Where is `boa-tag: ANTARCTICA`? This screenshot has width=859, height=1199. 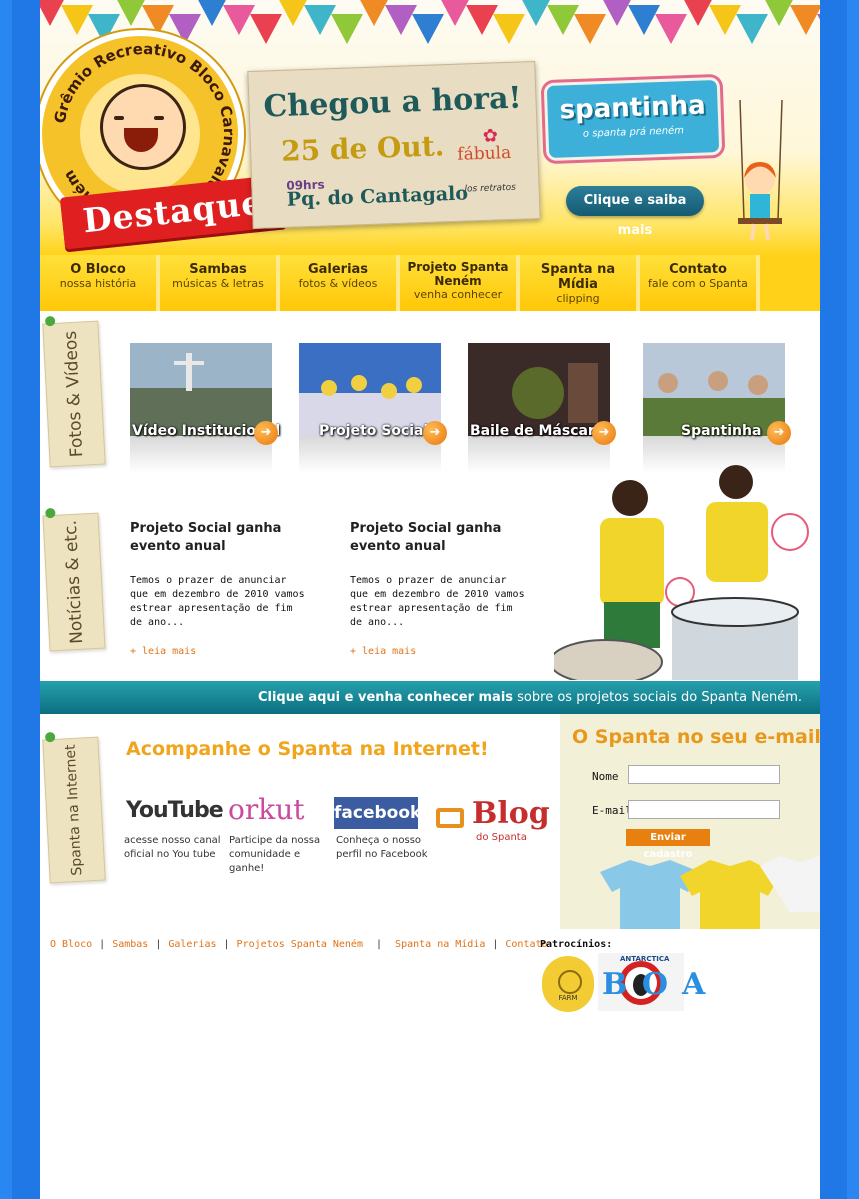 boa-tag: ANTARCTICA is located at coordinates (645, 959).